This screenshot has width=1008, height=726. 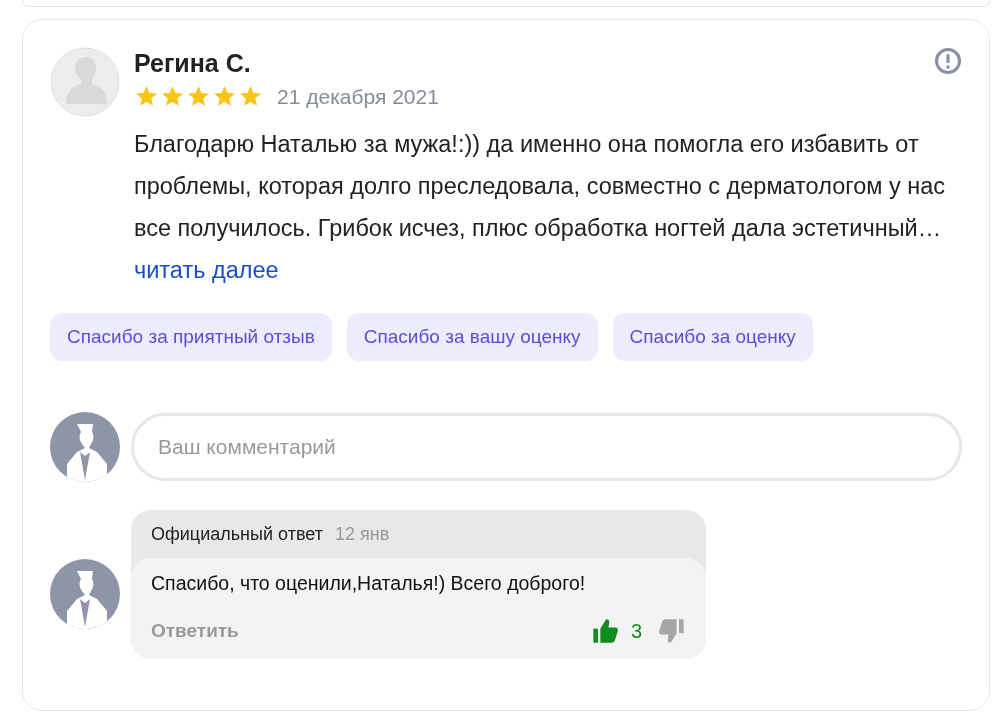 What do you see at coordinates (369, 583) in the screenshot?
I see `reply-text: Спасибо, что оценили,Наталья!) Всего доброго!` at bounding box center [369, 583].